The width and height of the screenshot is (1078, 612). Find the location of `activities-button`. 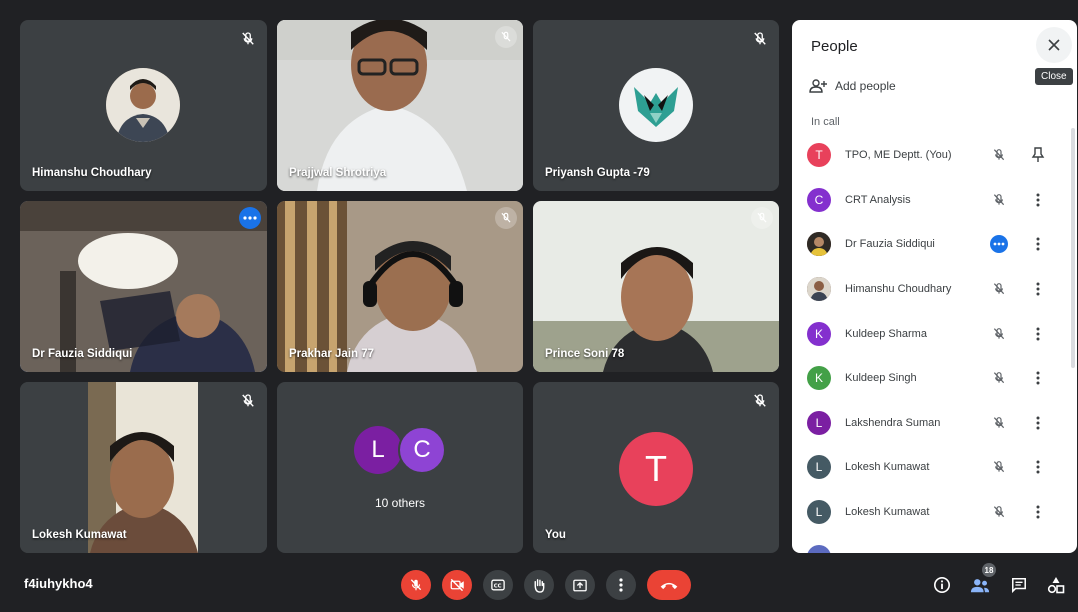

activities-button is located at coordinates (1056, 585).